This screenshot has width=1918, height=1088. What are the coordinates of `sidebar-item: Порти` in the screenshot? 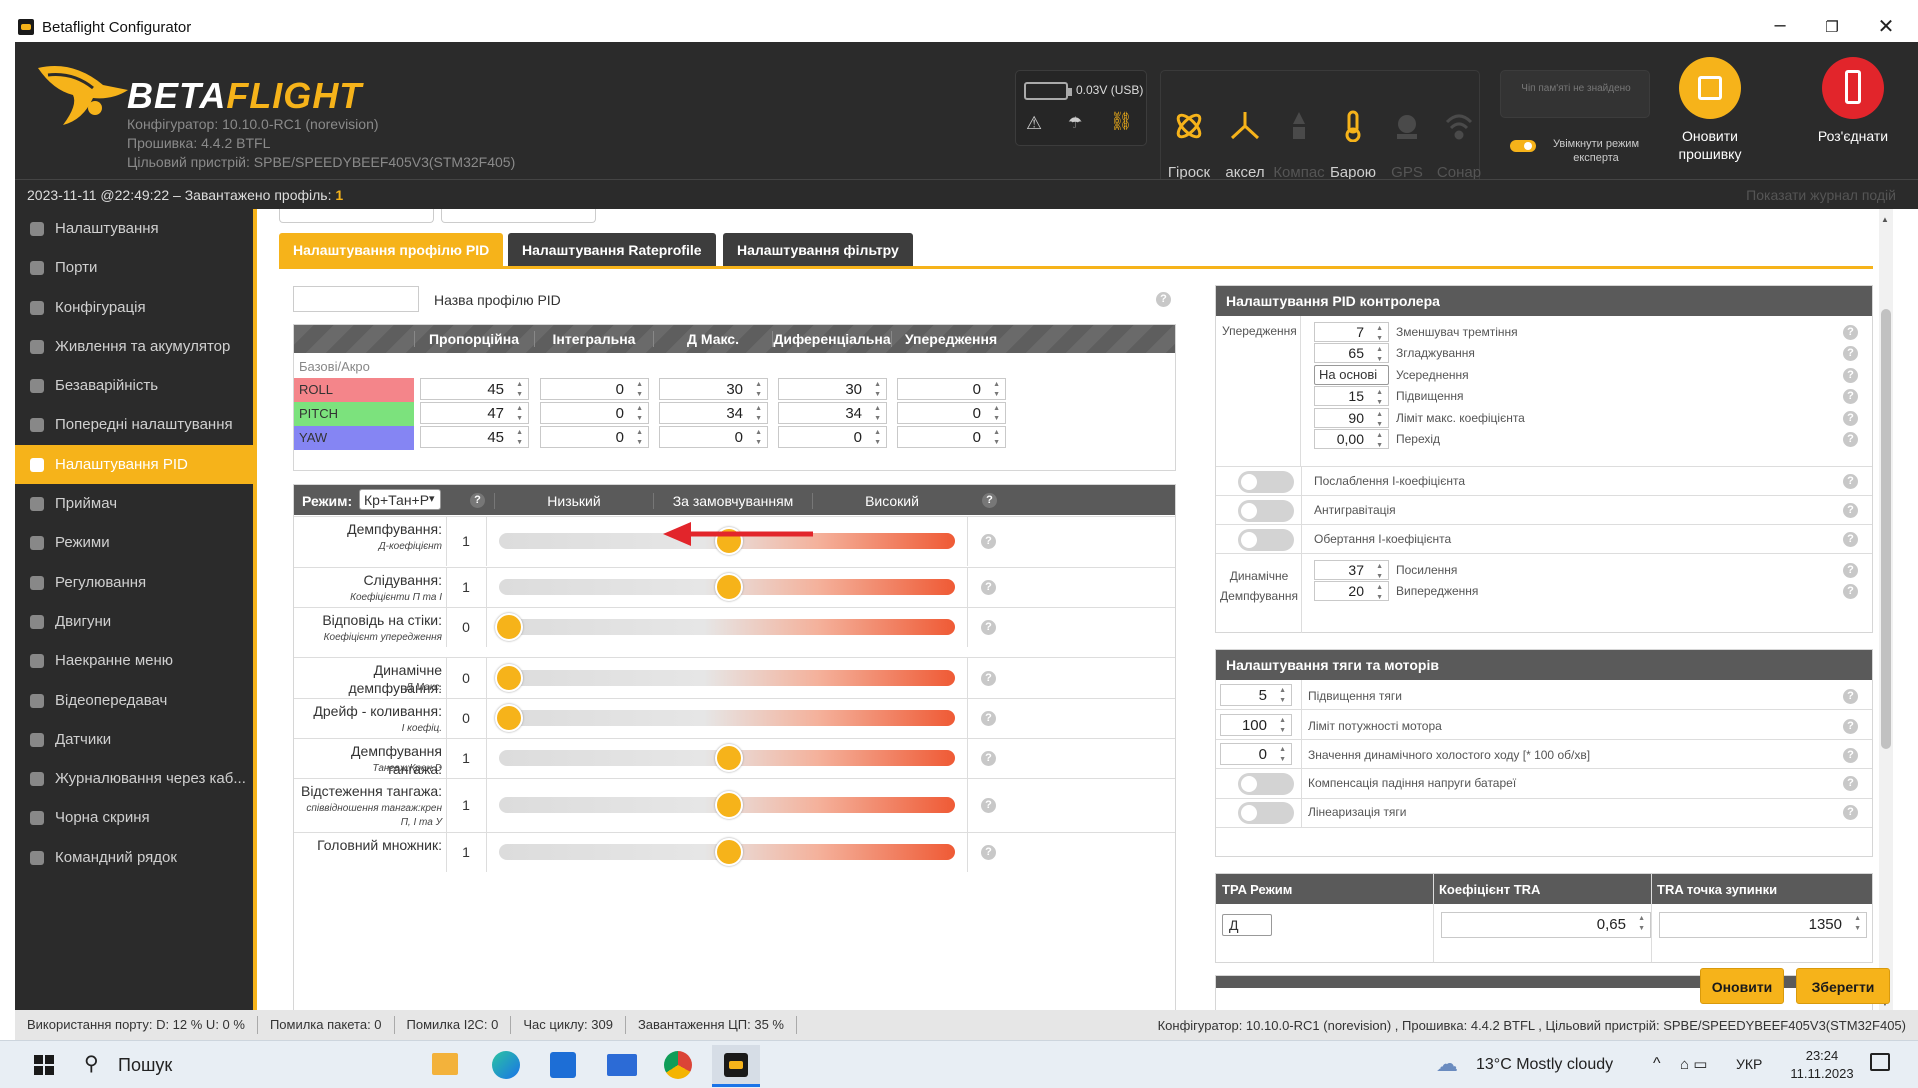 It's located at (134, 267).